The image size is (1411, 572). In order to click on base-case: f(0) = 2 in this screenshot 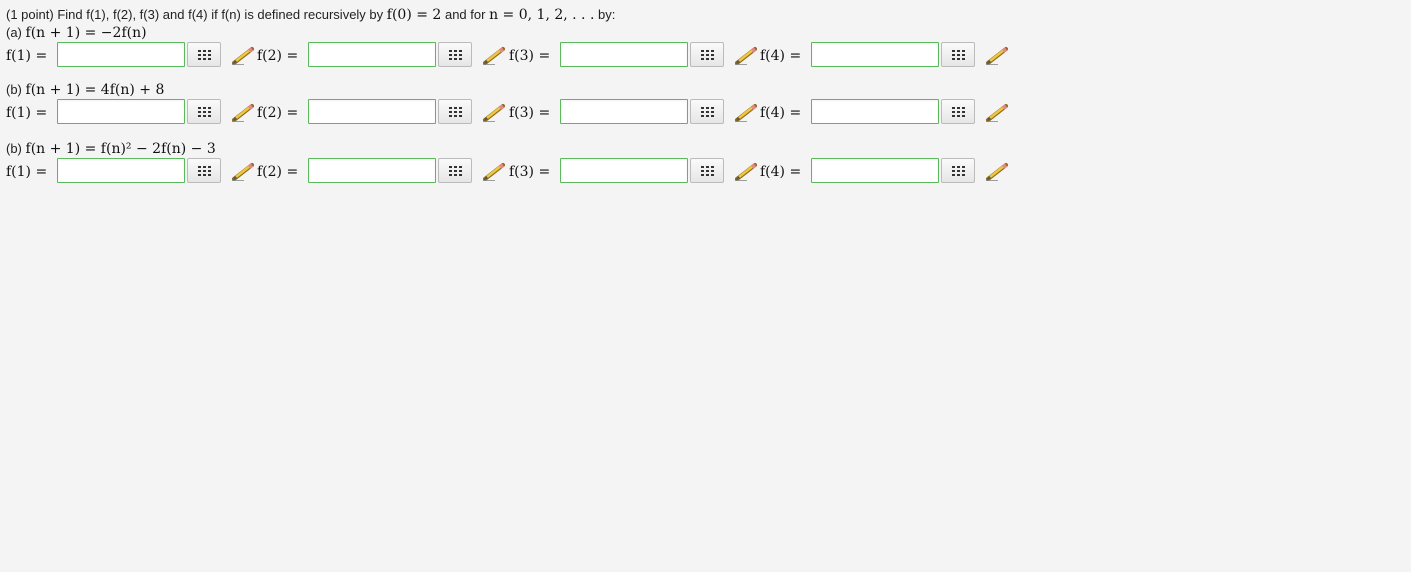, I will do `click(414, 15)`.